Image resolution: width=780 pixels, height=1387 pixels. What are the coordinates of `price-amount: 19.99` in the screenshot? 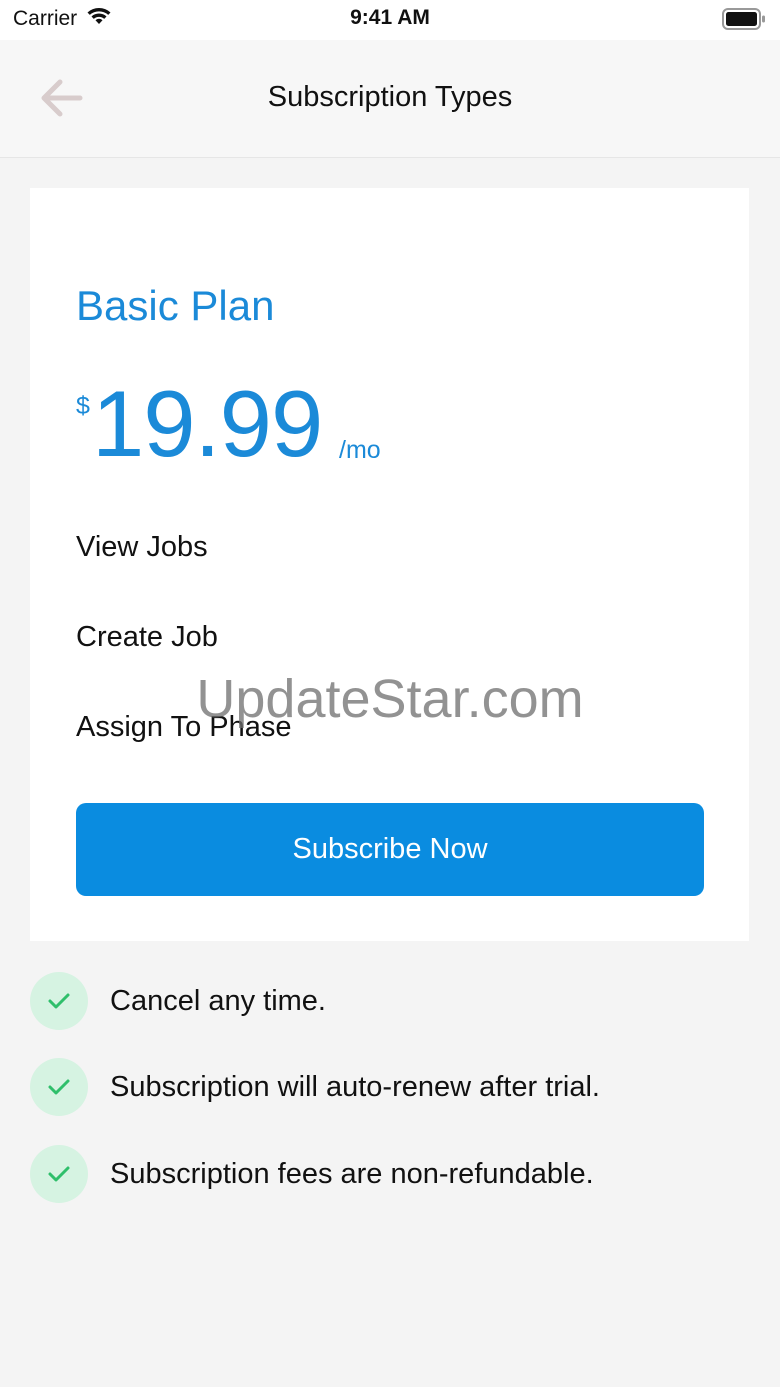 It's located at (207, 423).